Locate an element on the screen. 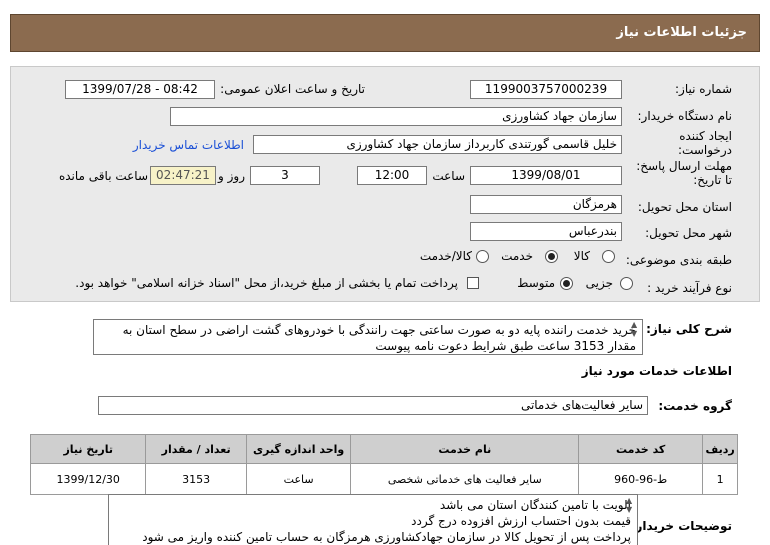  buyer-org-field: سازمان جهاد کشاورزی is located at coordinates (396, 116).